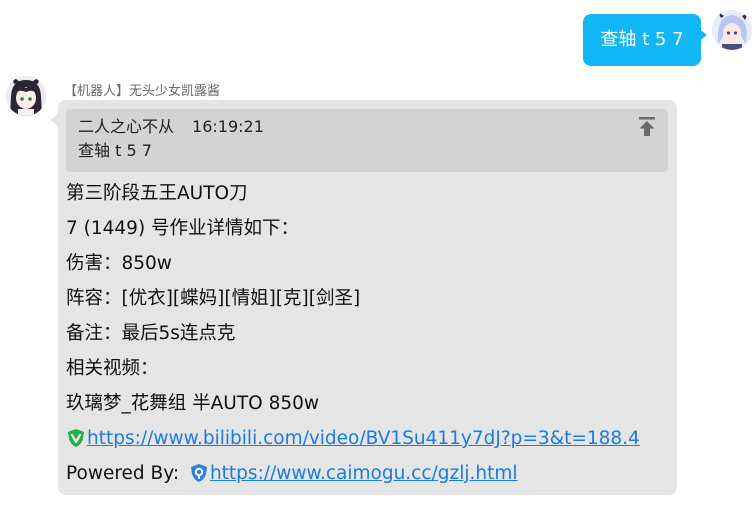 The height and width of the screenshot is (512, 752). What do you see at coordinates (151, 333) in the screenshot?
I see `reply-line-note: 备注：最后5s连点克` at bounding box center [151, 333].